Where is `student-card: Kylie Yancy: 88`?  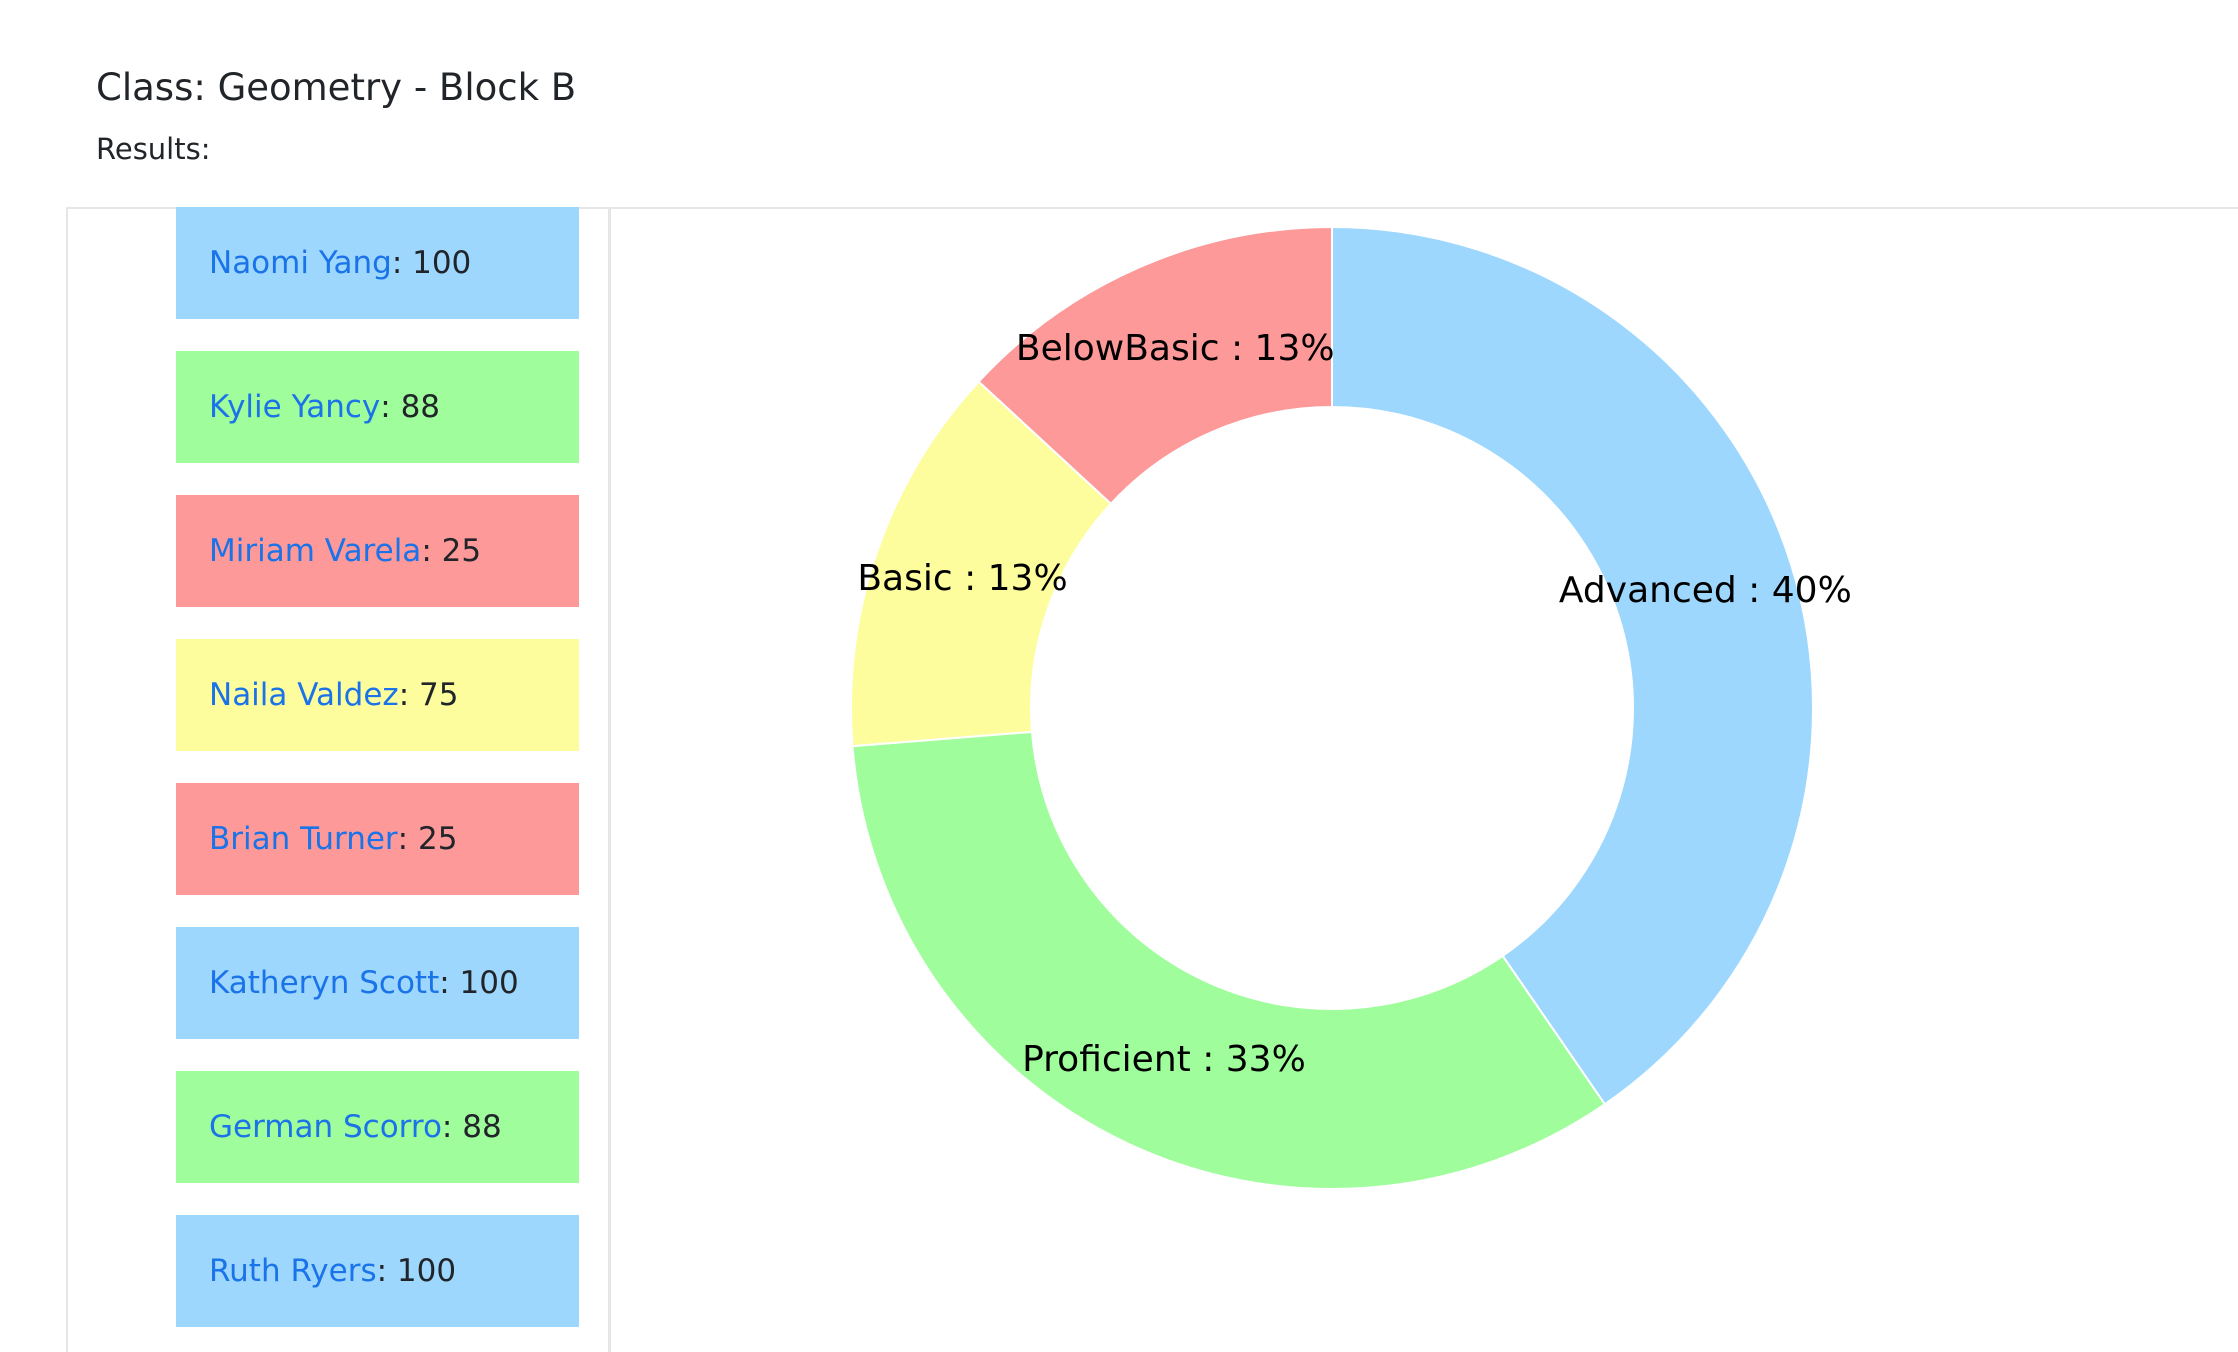 student-card: Kylie Yancy: 88 is located at coordinates (377, 407).